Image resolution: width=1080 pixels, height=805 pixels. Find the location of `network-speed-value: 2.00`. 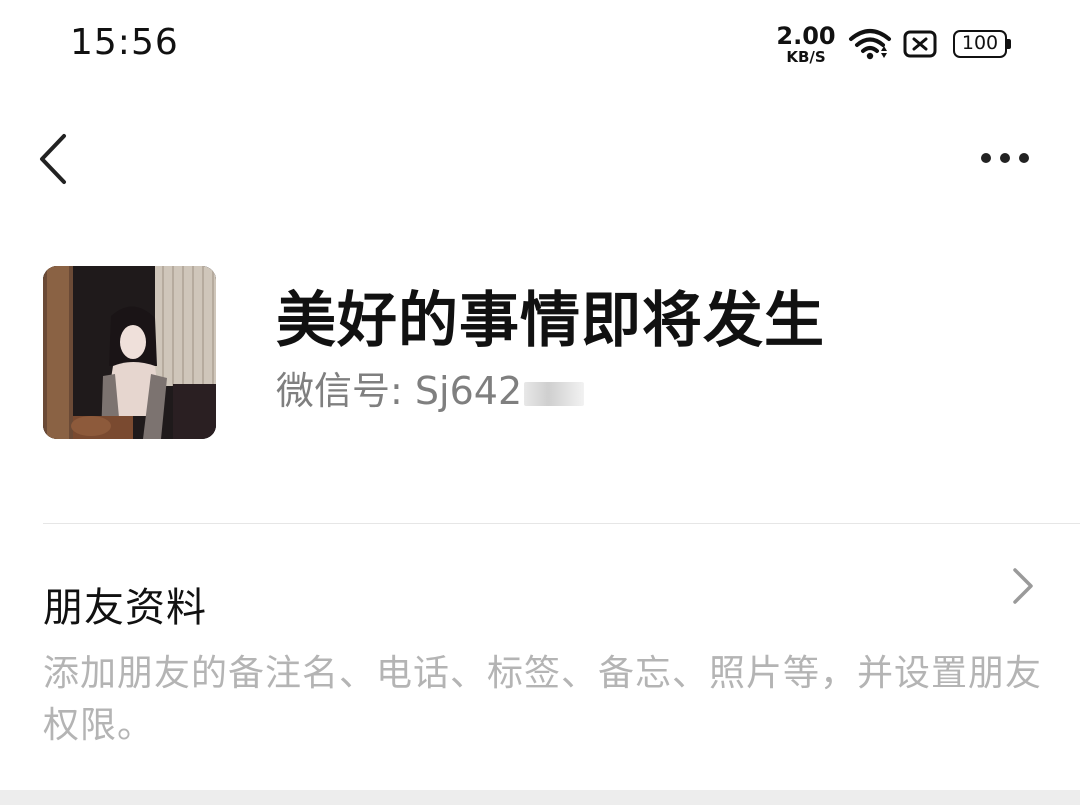

network-speed-value: 2.00 is located at coordinates (806, 36).